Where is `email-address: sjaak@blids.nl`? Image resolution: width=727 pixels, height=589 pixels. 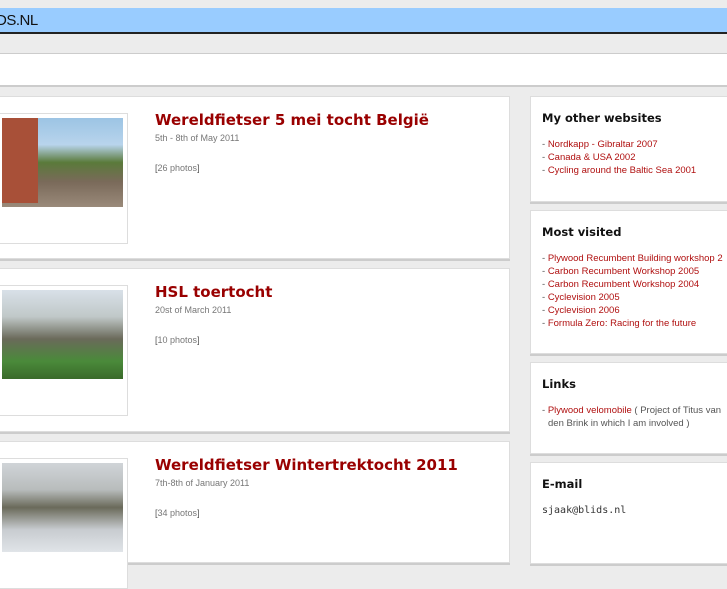 email-address: sjaak@blids.nl is located at coordinates (584, 510).